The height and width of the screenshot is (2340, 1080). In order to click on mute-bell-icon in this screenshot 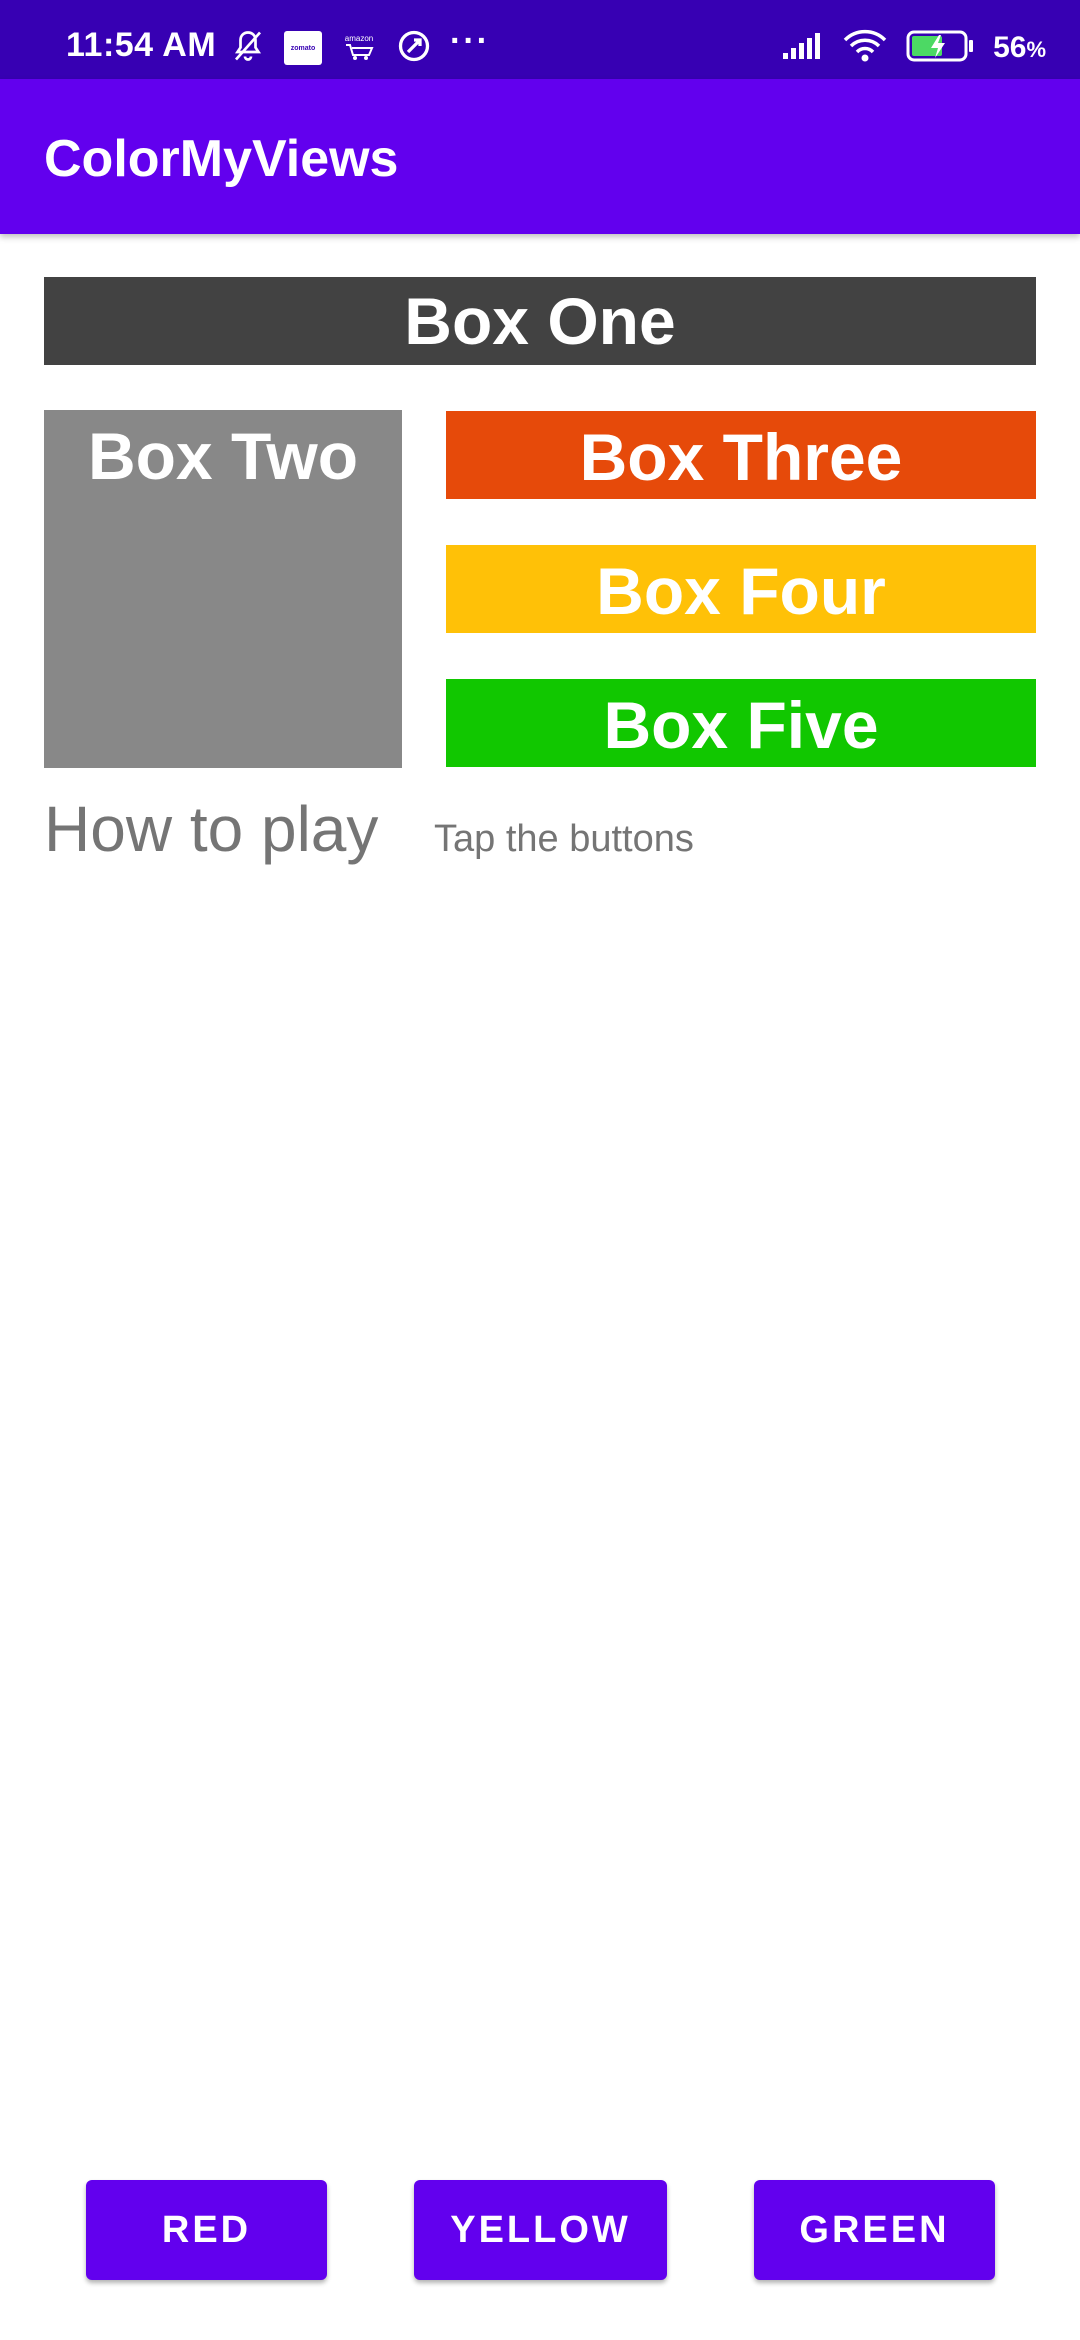, I will do `click(248, 48)`.